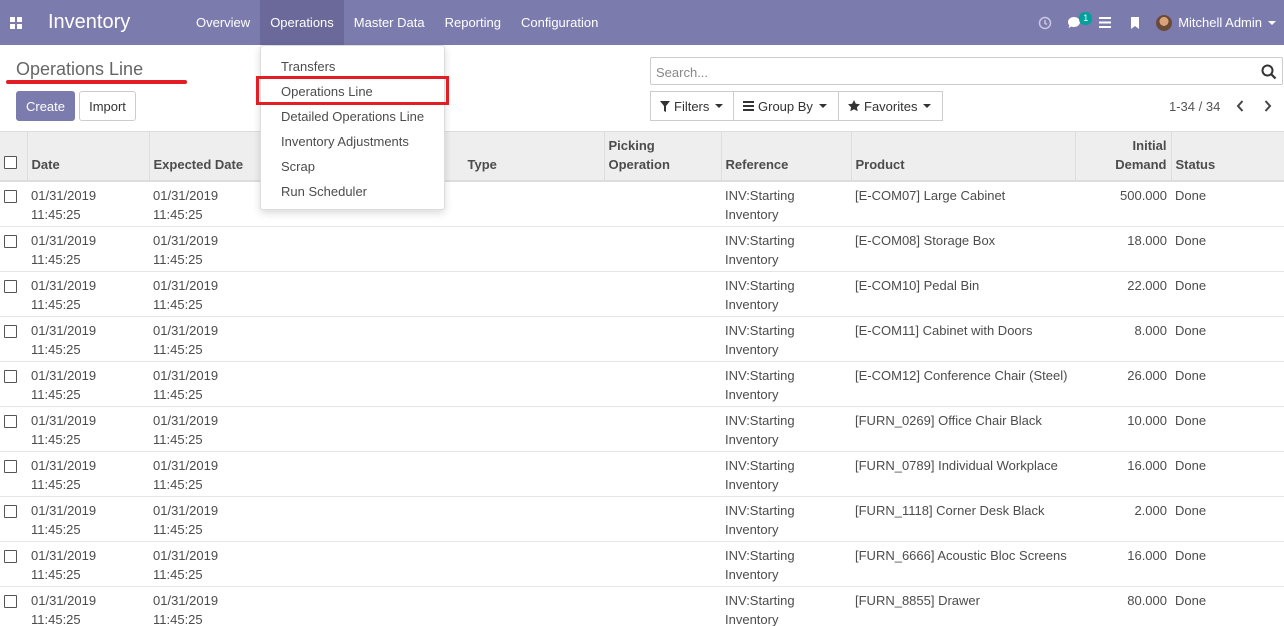  Describe the element at coordinates (1269, 72) in the screenshot. I see `search-icon` at that location.